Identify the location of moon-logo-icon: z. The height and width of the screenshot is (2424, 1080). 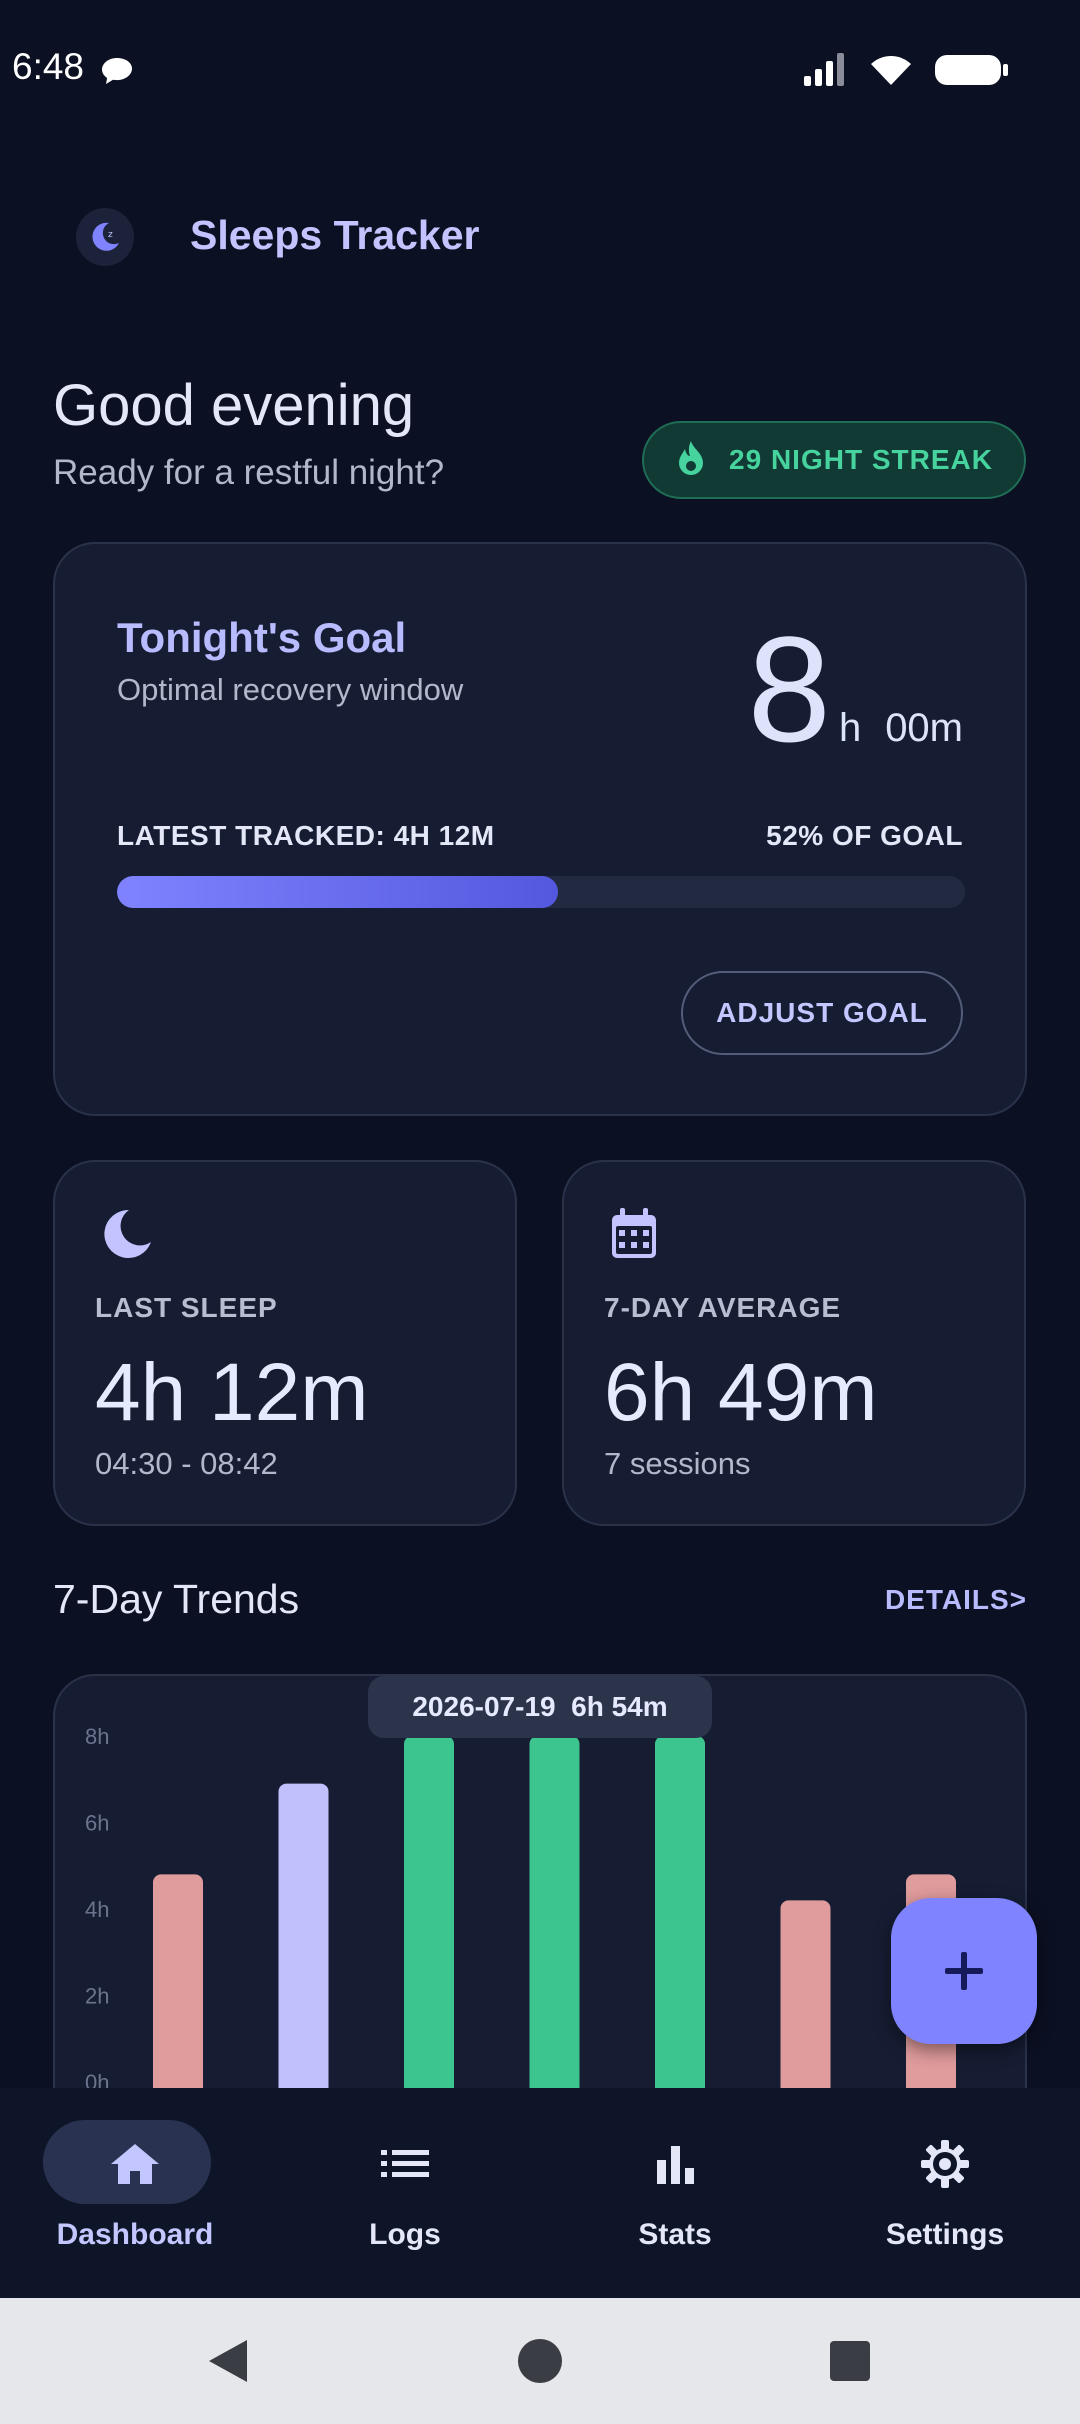
(105, 237).